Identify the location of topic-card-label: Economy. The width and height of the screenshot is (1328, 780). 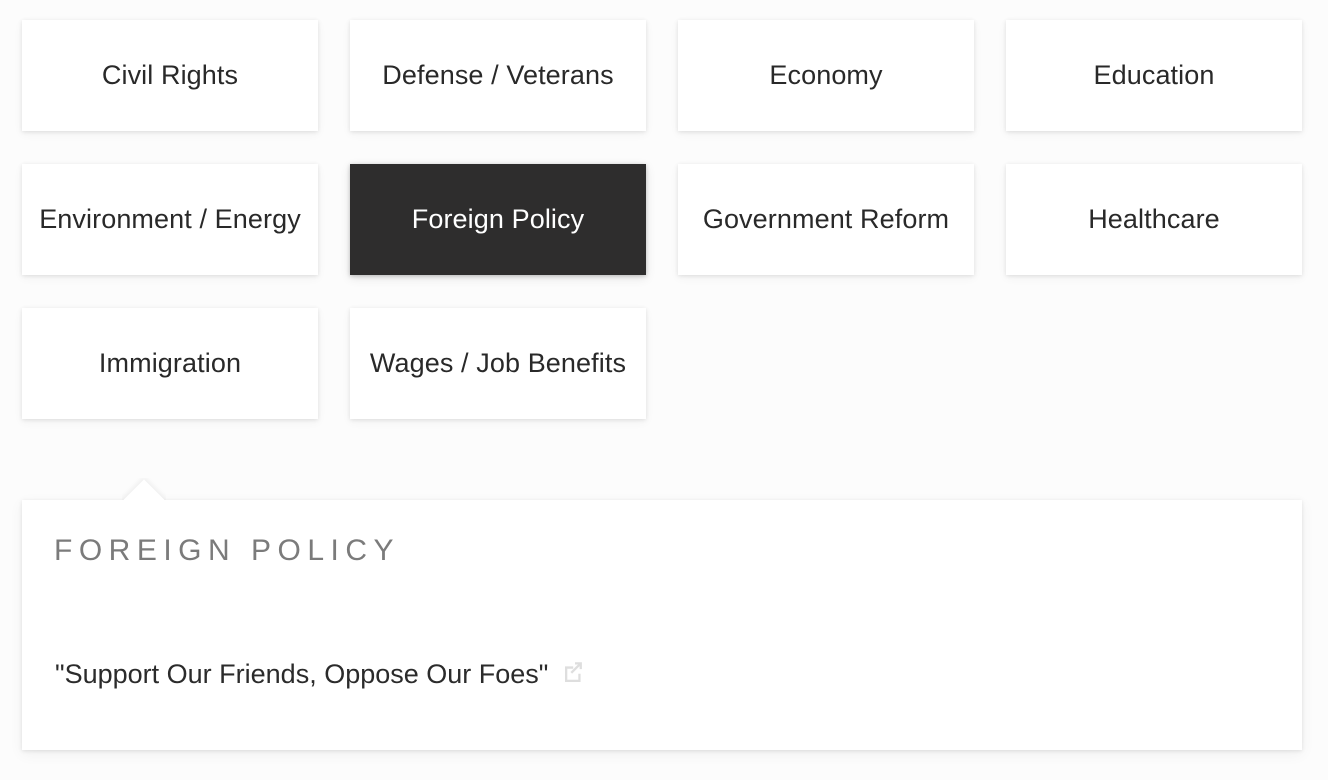
(826, 74).